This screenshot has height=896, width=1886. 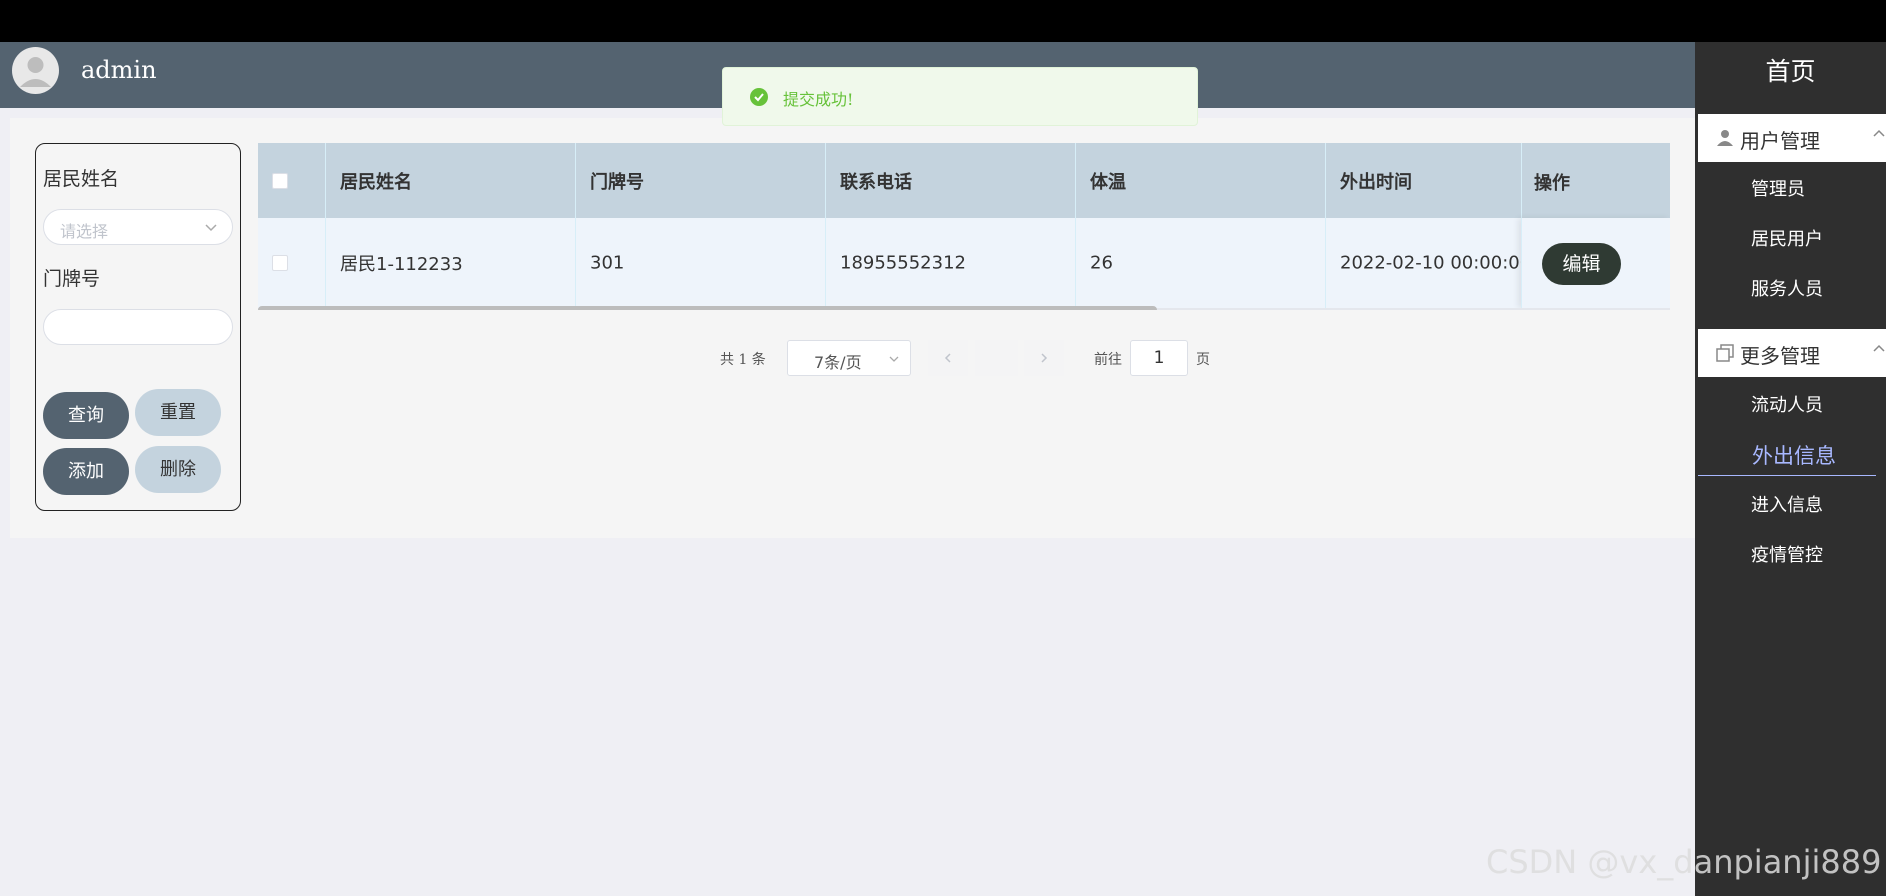 What do you see at coordinates (138, 227) in the screenshot?
I see `resident-name-select: 请选择` at bounding box center [138, 227].